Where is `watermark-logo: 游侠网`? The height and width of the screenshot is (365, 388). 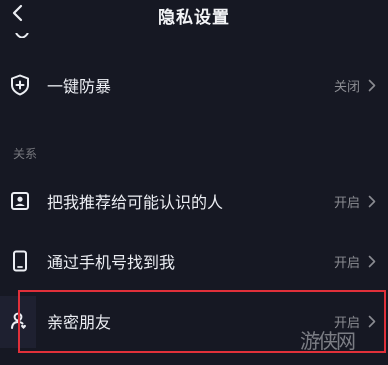 watermark-logo: 游侠网 is located at coordinates (342, 339).